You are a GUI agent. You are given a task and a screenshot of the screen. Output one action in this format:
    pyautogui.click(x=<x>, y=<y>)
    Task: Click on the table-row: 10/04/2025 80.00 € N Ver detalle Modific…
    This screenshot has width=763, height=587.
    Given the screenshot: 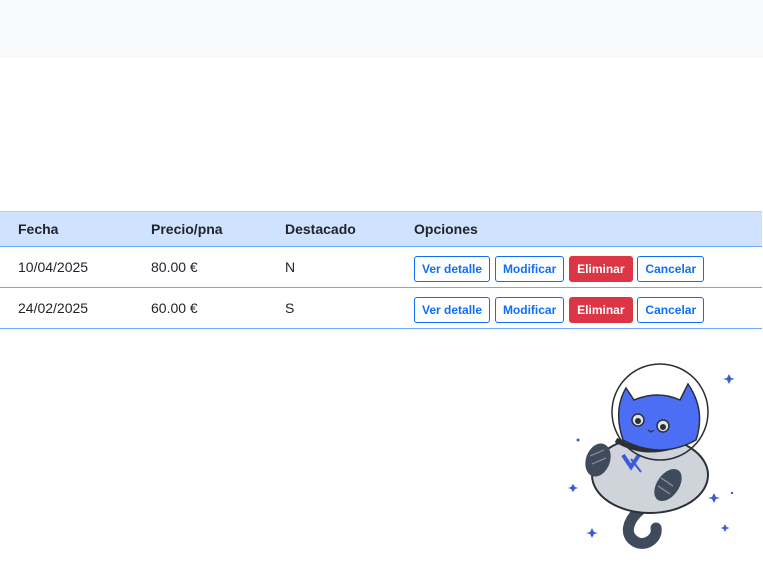 What is the action you would take?
    pyautogui.click(x=381, y=267)
    